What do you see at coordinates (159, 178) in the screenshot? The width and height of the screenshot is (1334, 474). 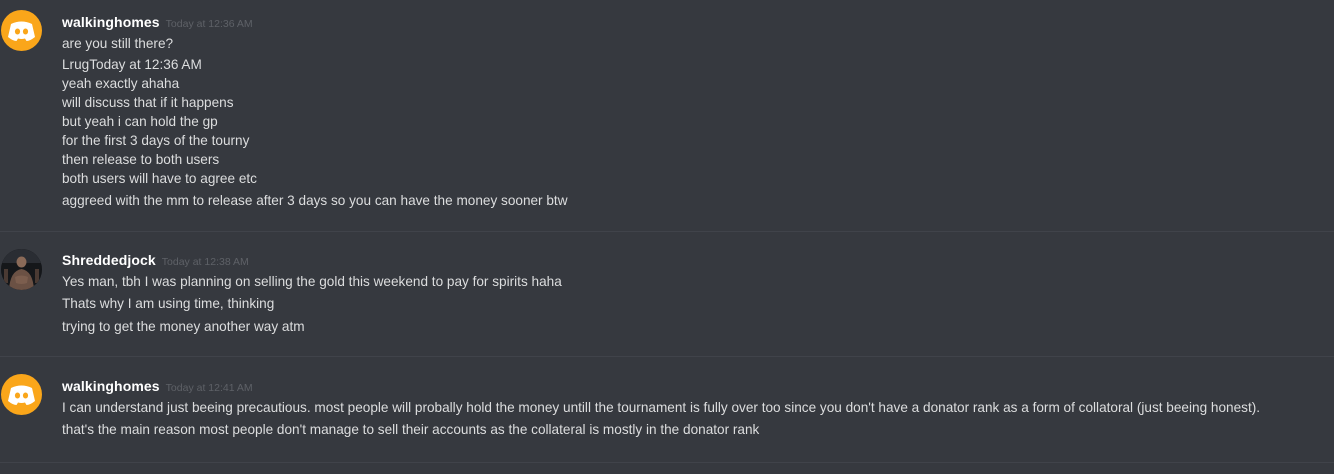 I see `message-line: both users will have to agree etc` at bounding box center [159, 178].